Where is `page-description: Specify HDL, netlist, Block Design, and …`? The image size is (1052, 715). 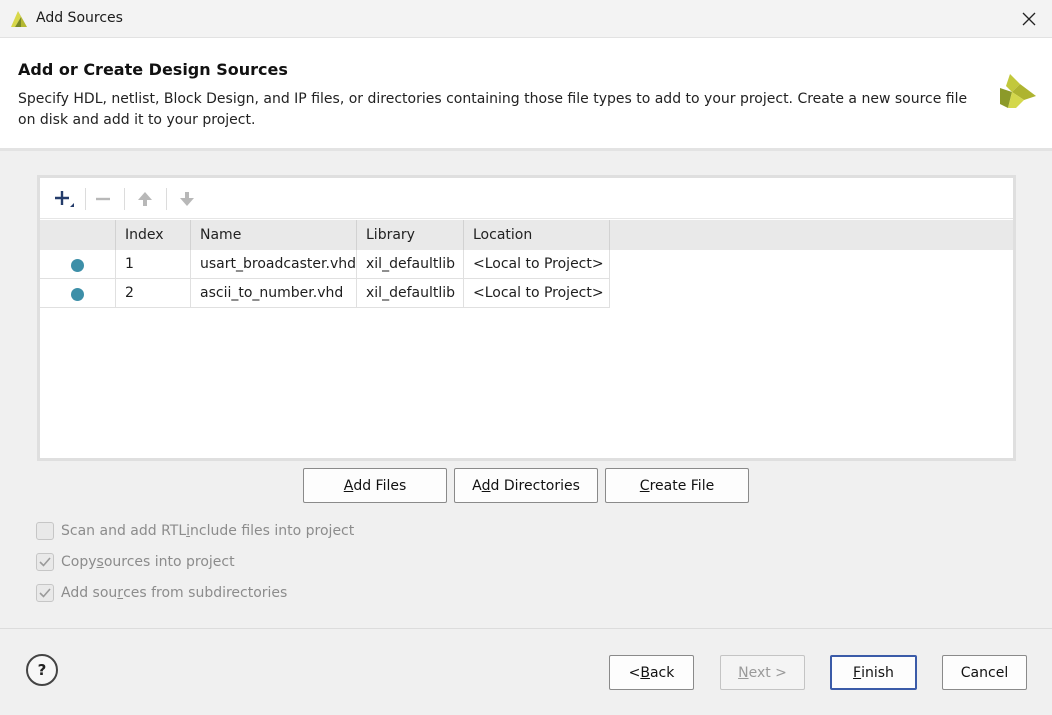
page-description: Specify HDL, netlist, Block Design, and … is located at coordinates (493, 109).